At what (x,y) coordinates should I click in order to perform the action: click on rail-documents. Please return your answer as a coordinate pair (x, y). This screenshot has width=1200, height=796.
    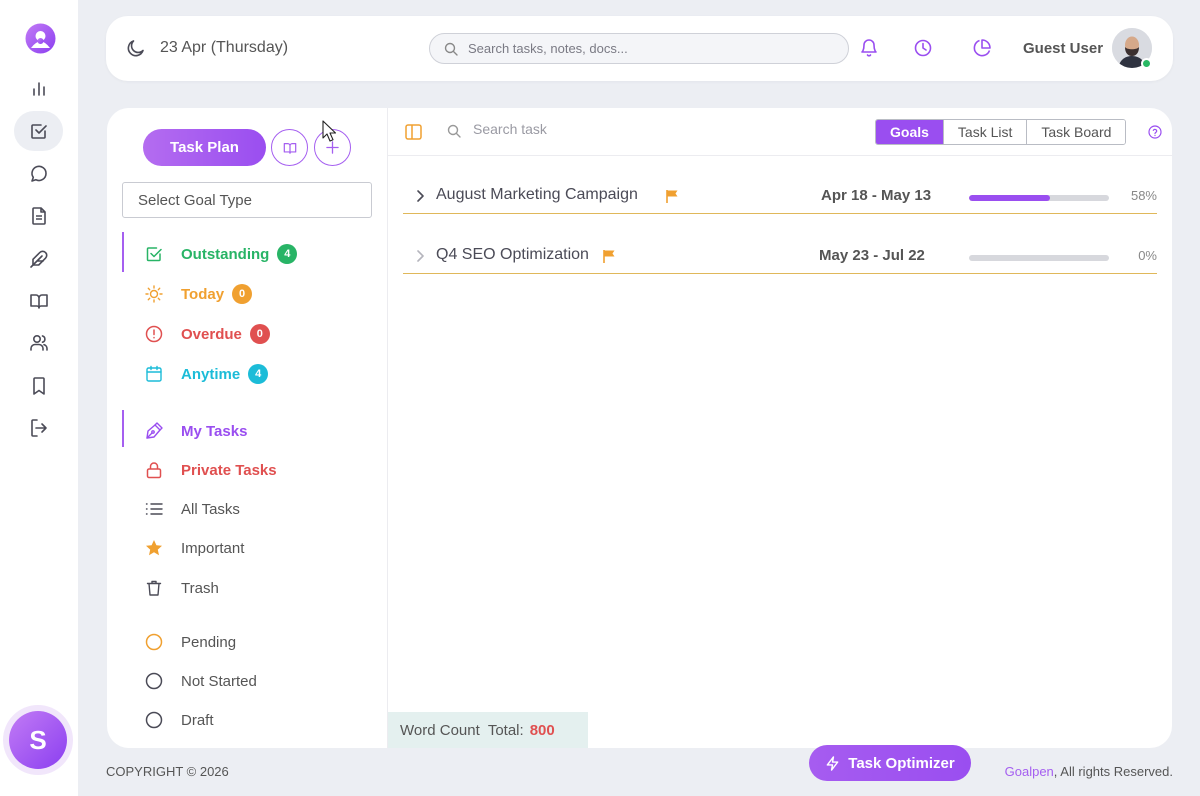
    Looking at the image, I should click on (38, 216).